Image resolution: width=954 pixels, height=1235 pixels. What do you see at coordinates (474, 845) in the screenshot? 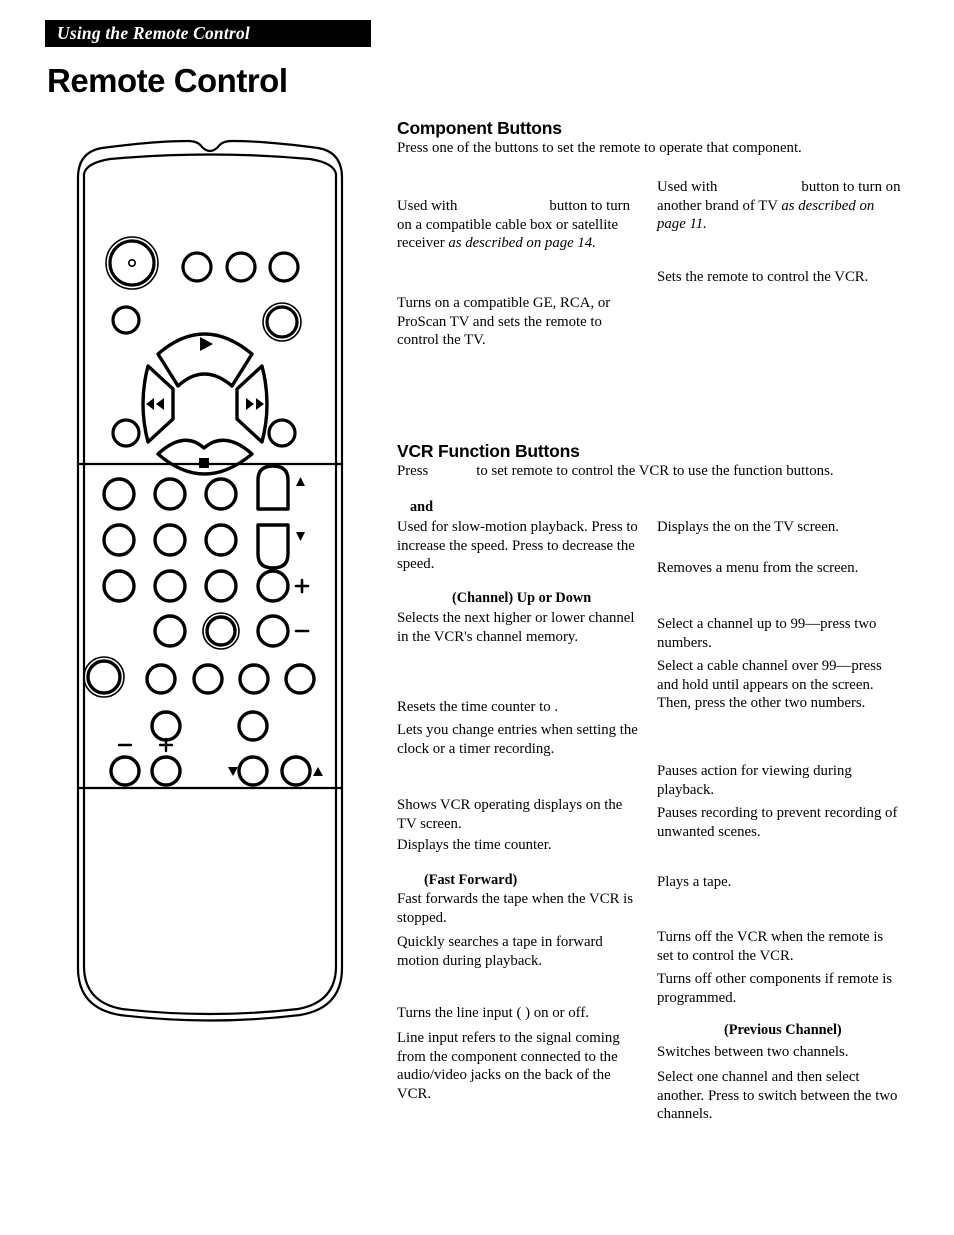
I see `time-counter-description: Displays the time counter.` at bounding box center [474, 845].